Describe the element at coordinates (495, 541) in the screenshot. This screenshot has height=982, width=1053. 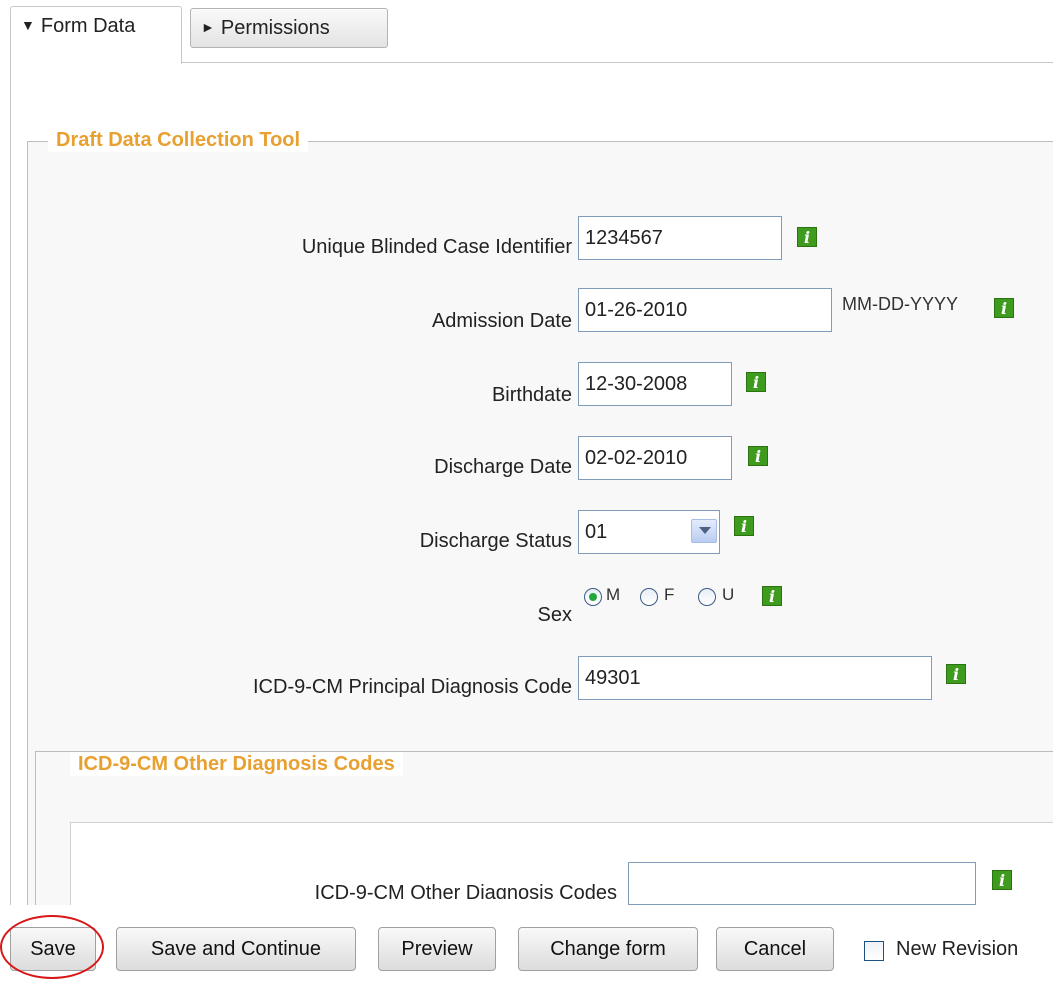
I see `discharge-status-label: Discharge Status` at that location.